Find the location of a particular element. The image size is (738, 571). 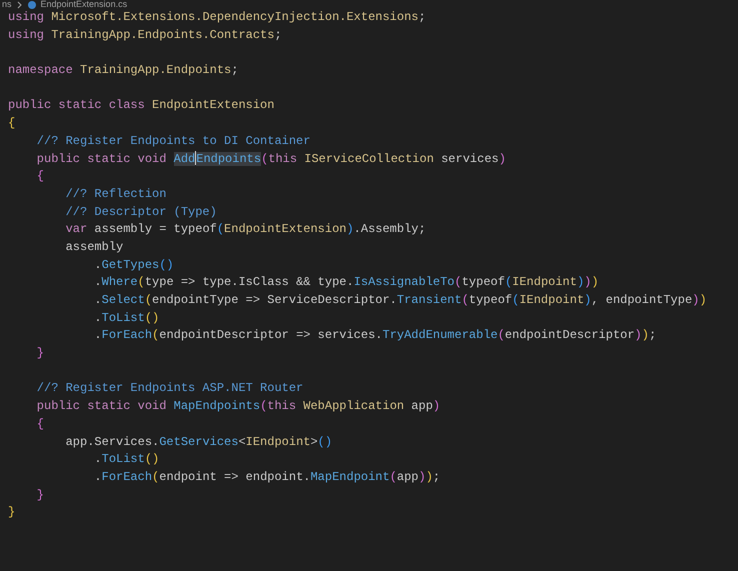

code-line: .GetTypes() is located at coordinates (134, 265).